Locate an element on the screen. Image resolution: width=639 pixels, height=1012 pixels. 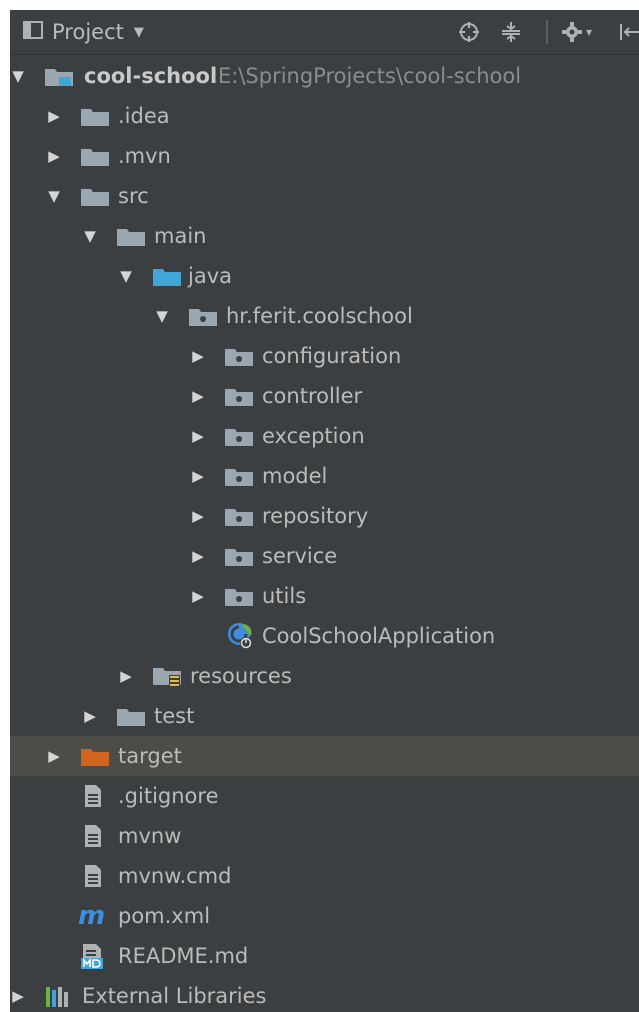
class-label: CoolSchoolApplication is located at coordinates (379, 636).